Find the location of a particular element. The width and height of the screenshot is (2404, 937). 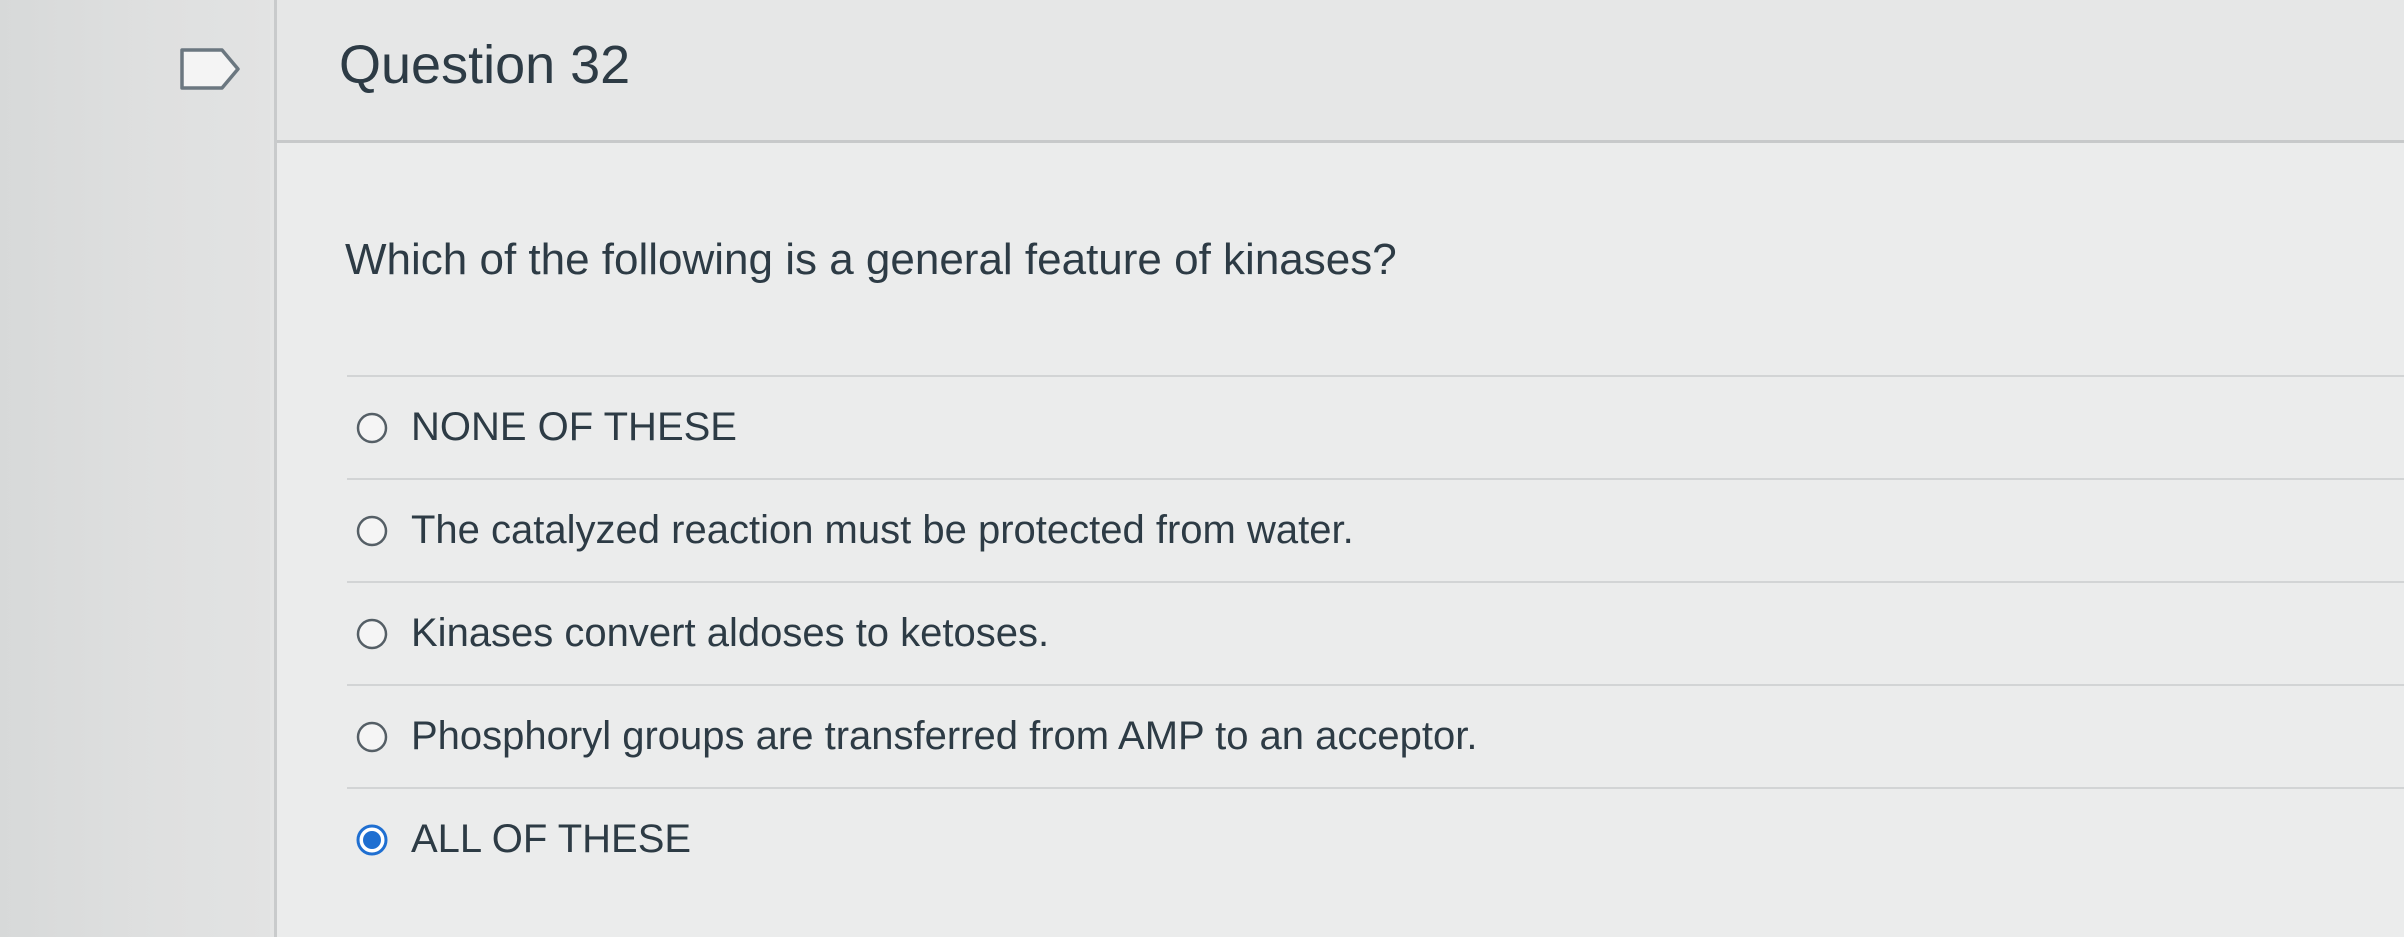

answer-option: Kinases convert aldoses to ketoses. is located at coordinates (1375, 634).